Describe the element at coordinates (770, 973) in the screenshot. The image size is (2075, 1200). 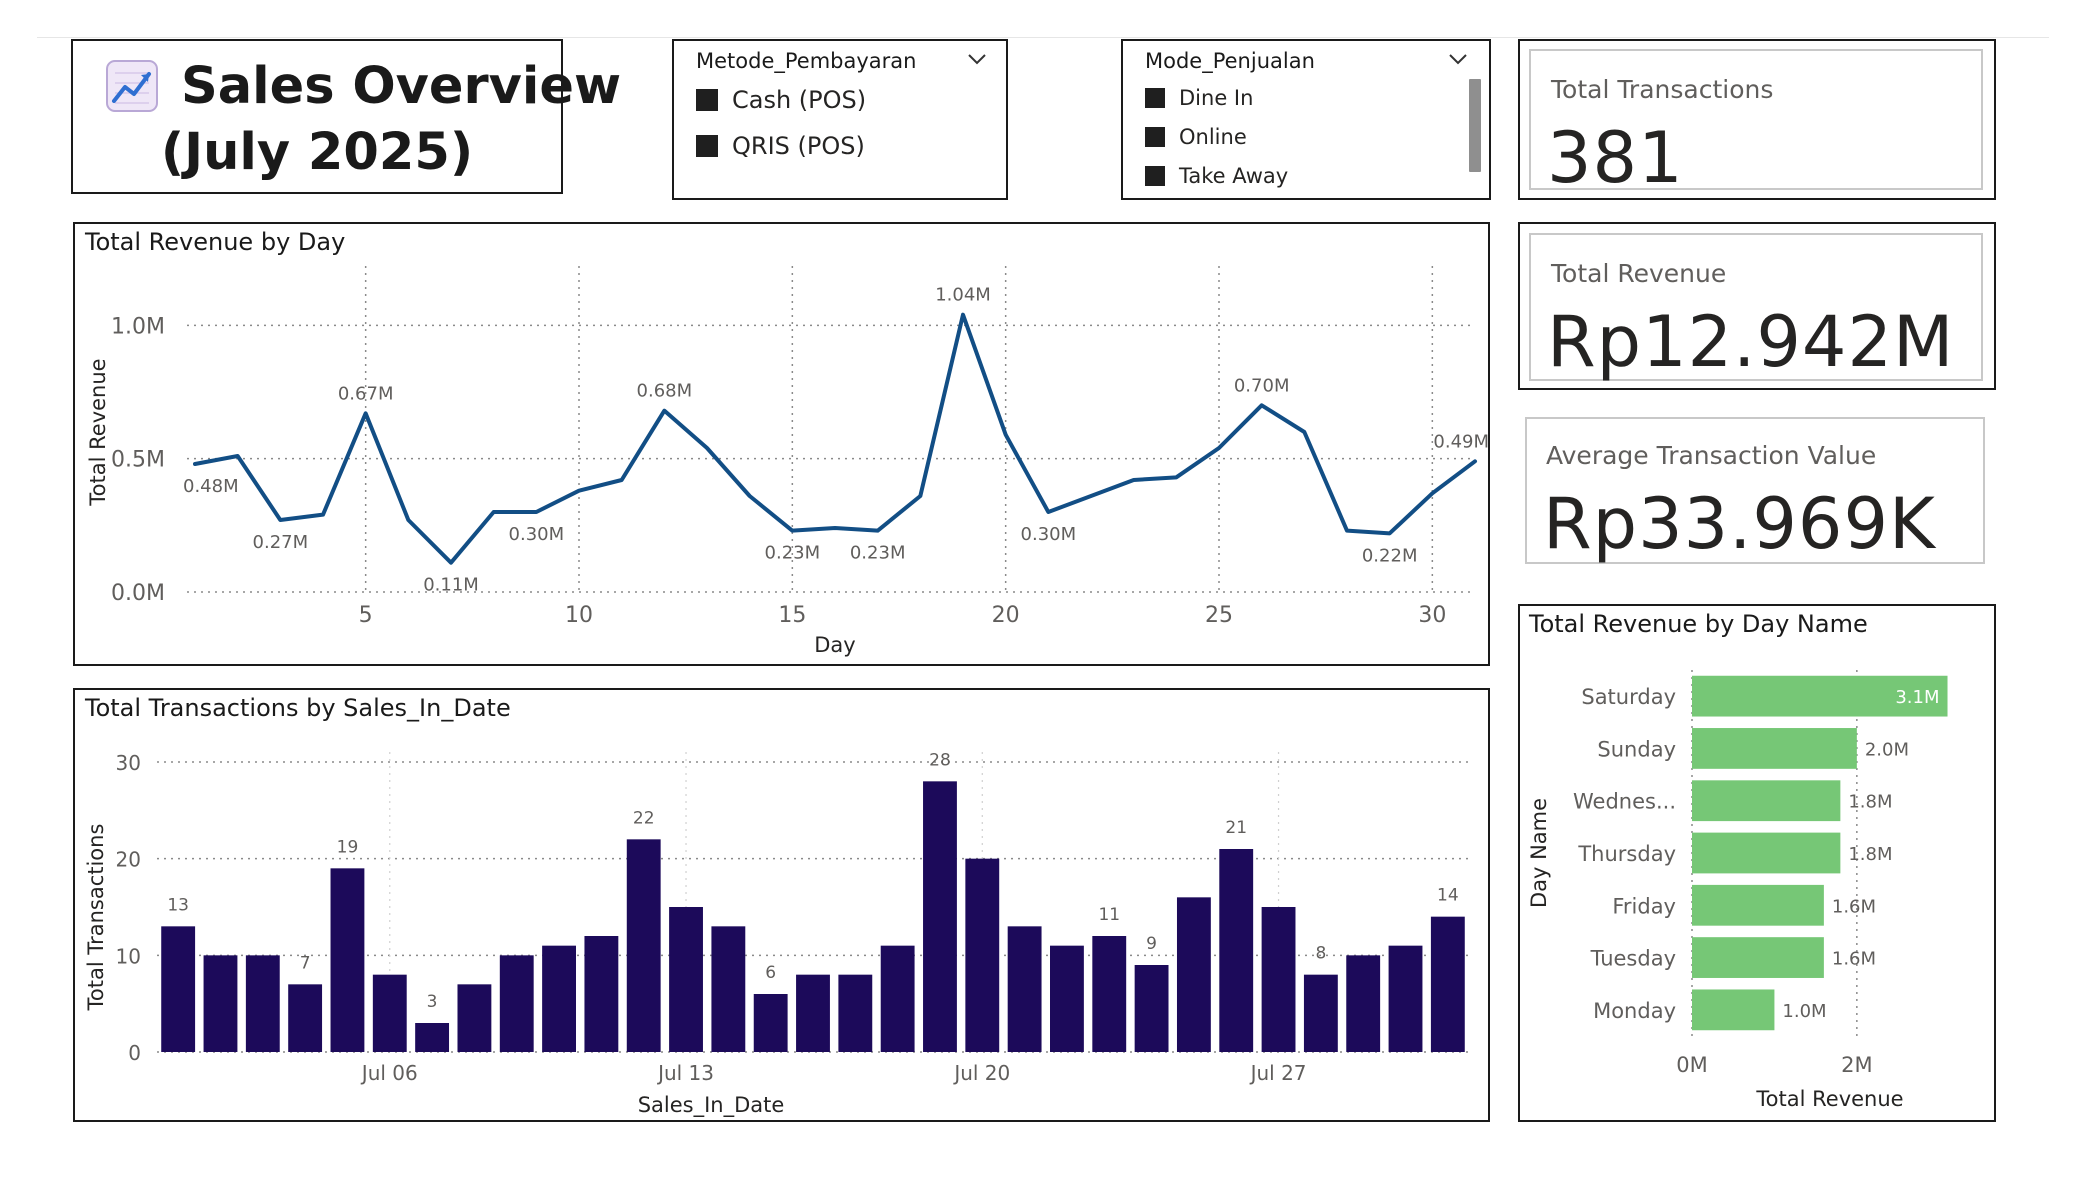
I see `data-label: 6` at that location.